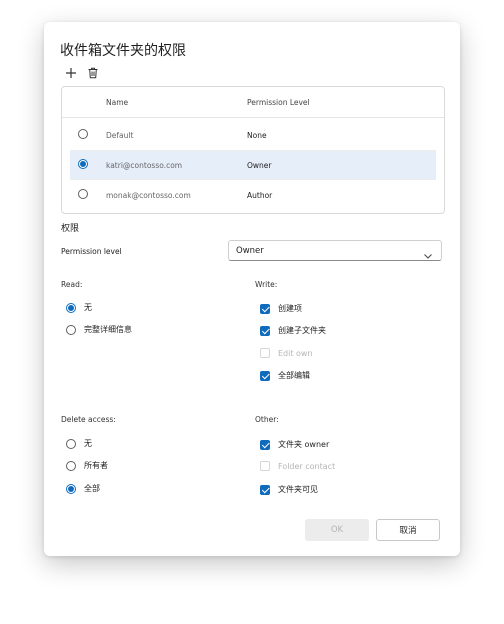 The height and width of the screenshot is (624, 504). Describe the element at coordinates (304, 444) in the screenshot. I see `option-label: 文件夹 owner` at that location.